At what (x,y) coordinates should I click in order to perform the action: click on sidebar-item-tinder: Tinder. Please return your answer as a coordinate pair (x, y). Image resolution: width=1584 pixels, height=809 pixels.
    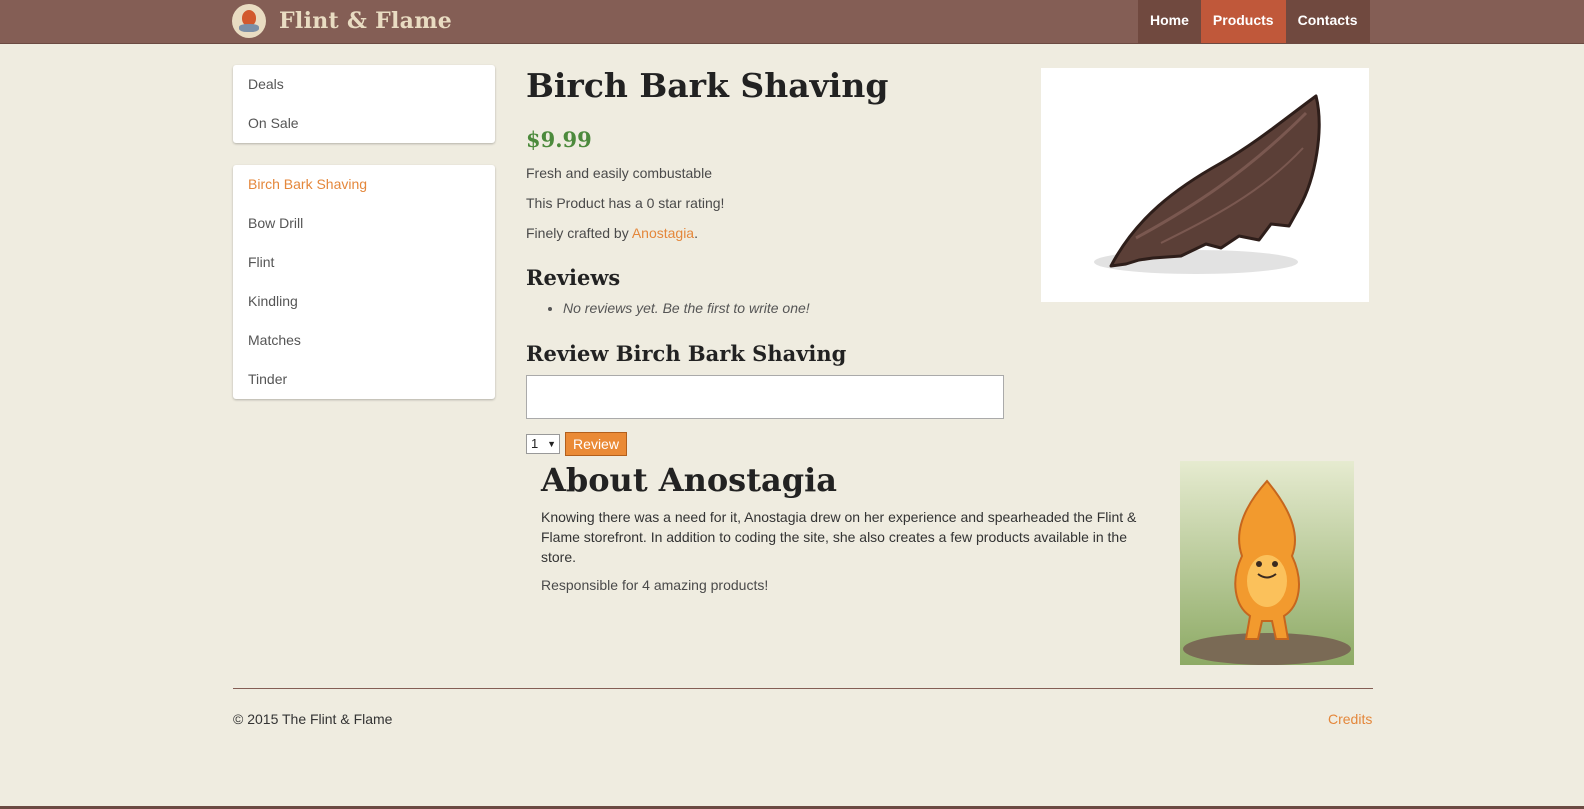
    Looking at the image, I should click on (364, 379).